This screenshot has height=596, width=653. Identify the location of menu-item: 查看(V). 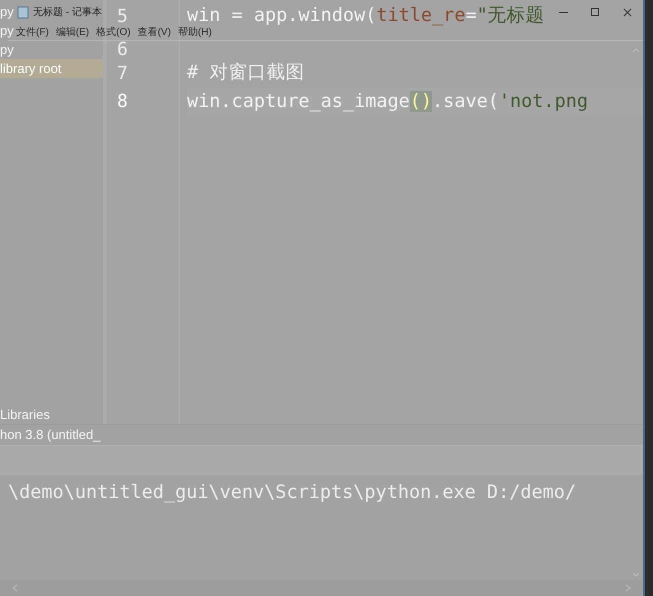
(154, 33).